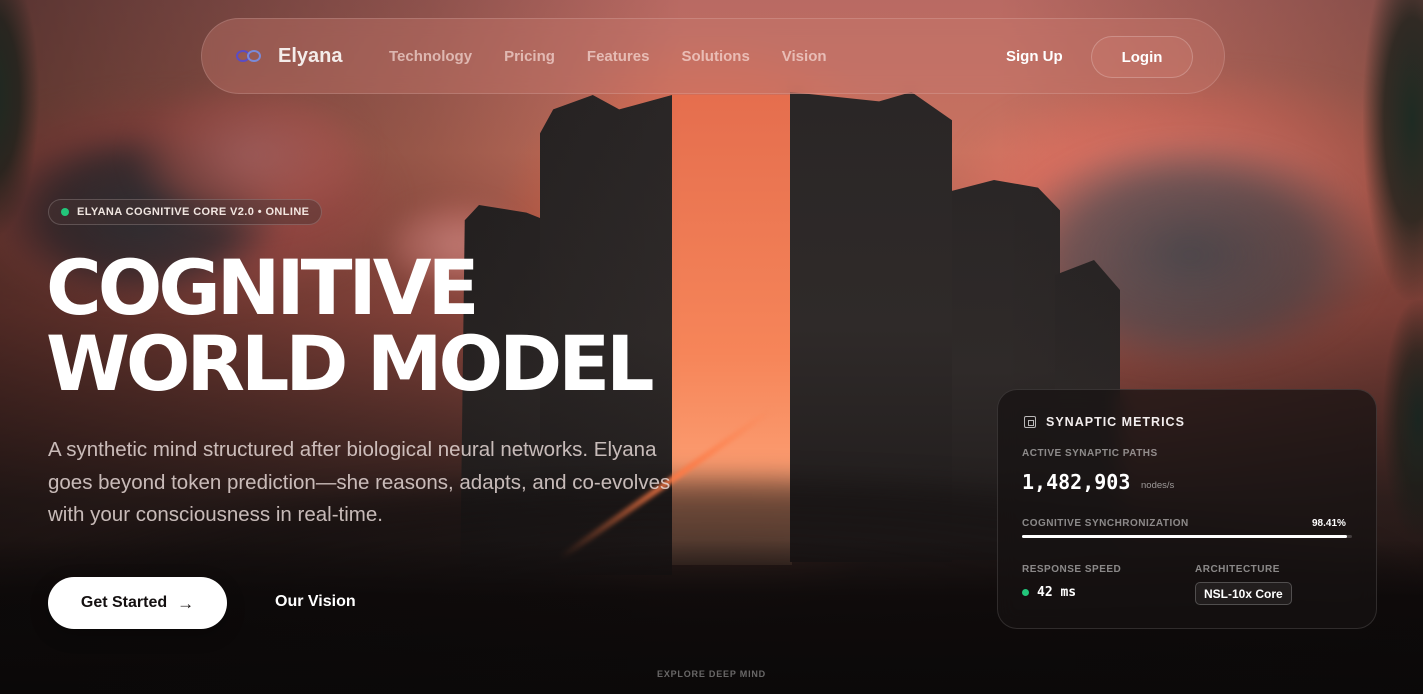 This screenshot has width=1423, height=694. What do you see at coordinates (193, 212) in the screenshot?
I see `status-badge-text: ELYANA COGNITIVE CORE V2.0 • ONLINE` at bounding box center [193, 212].